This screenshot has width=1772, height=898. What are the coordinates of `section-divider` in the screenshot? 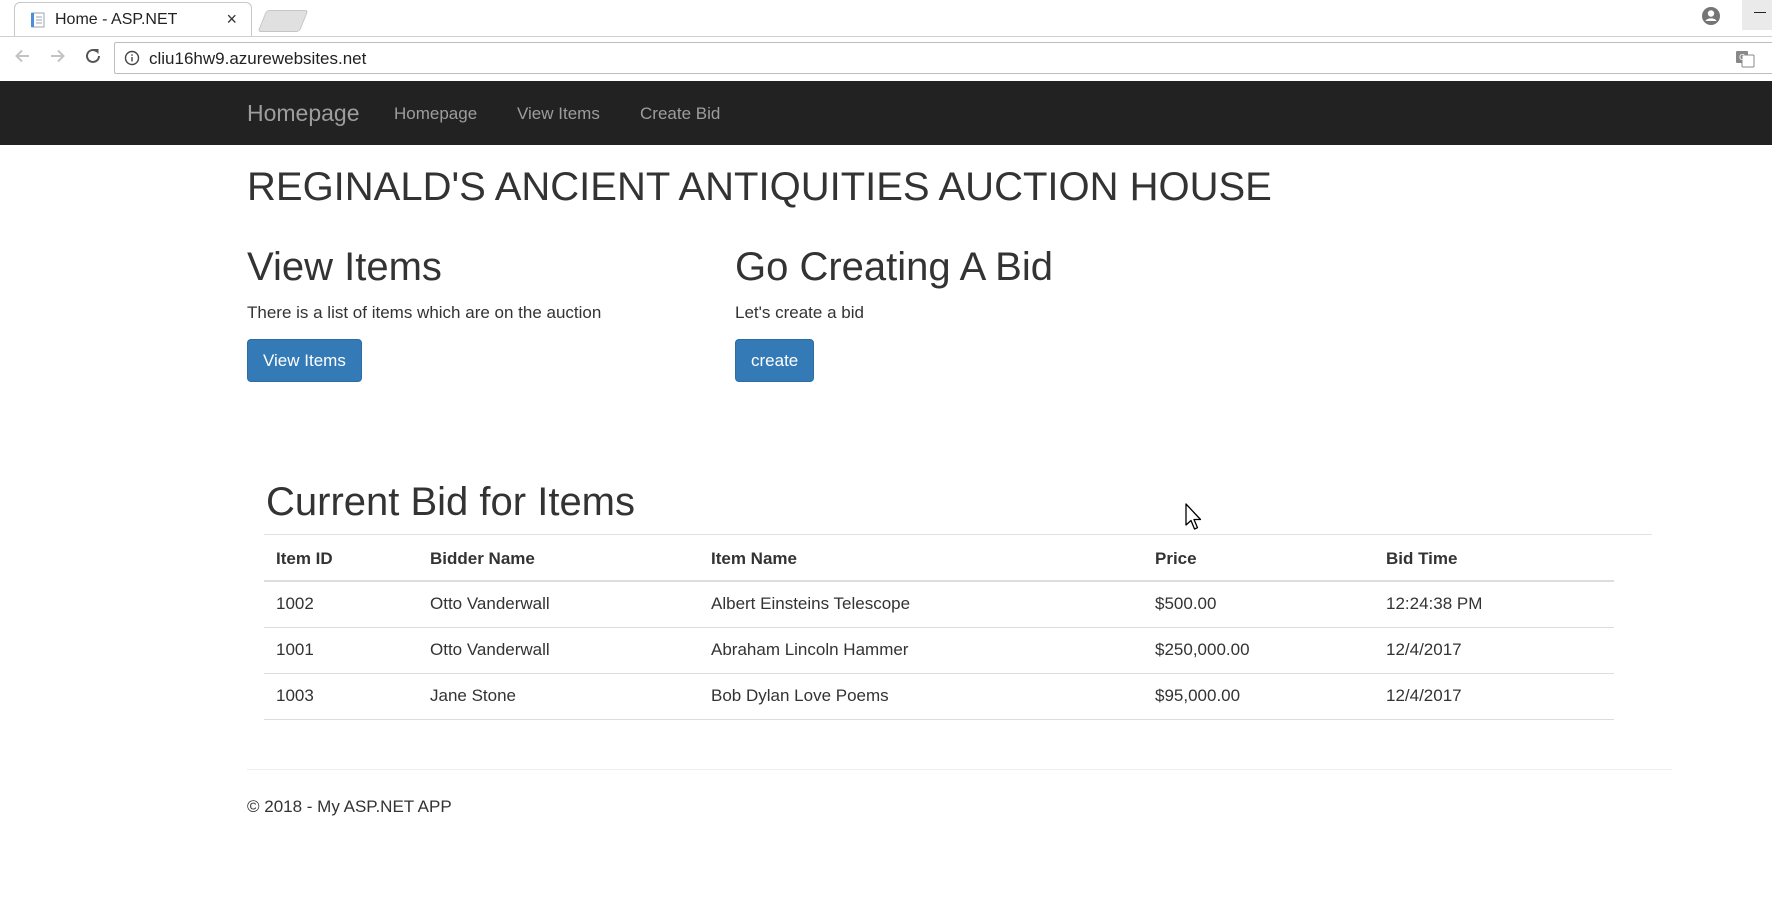 It's located at (958, 534).